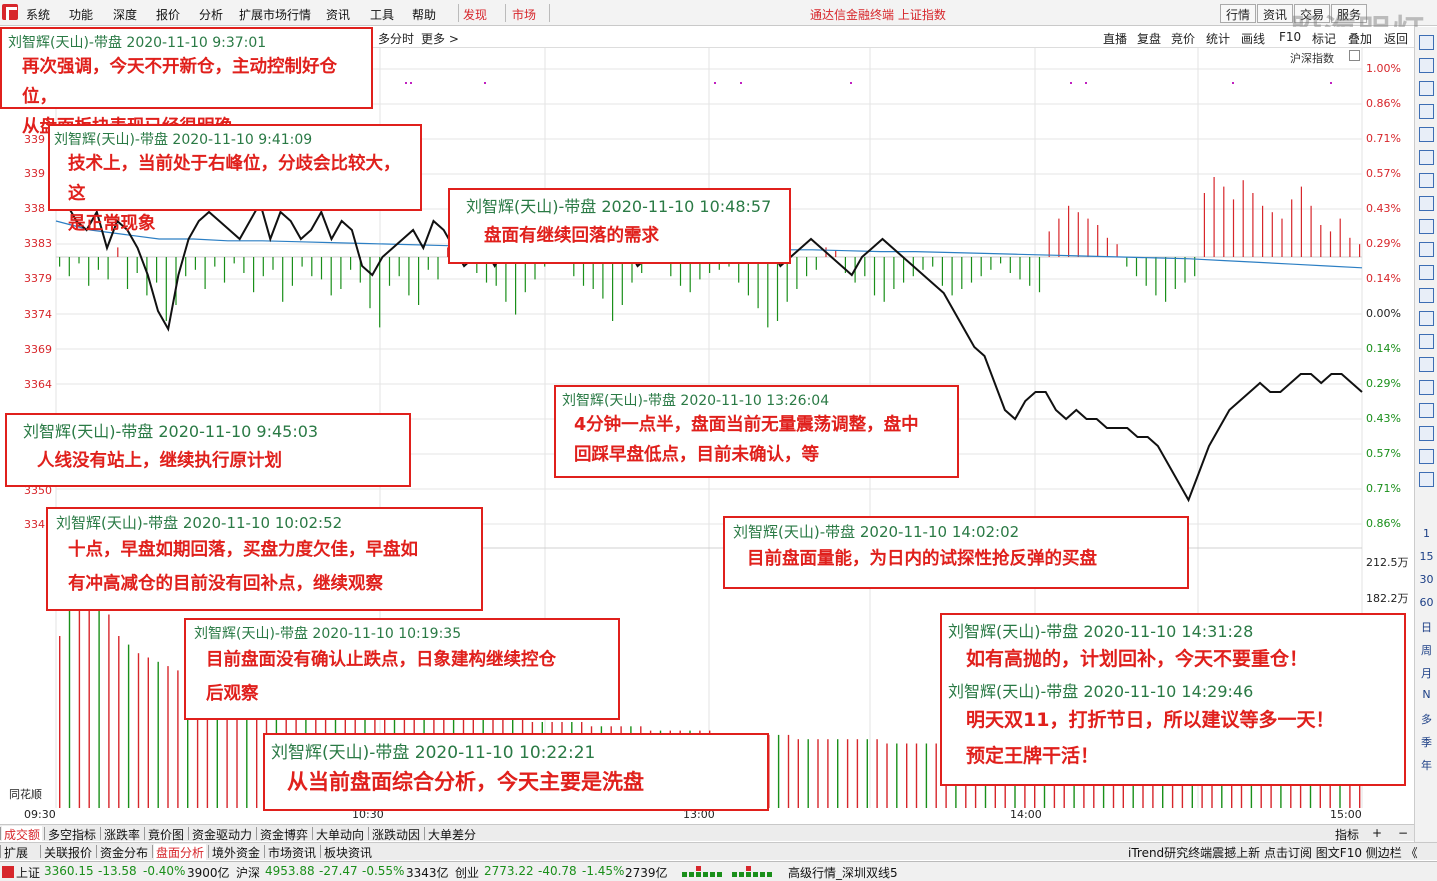 Image resolution: width=1437 pixels, height=881 pixels. I want to click on indicator-menu-button: 指标, so click(1347, 834).